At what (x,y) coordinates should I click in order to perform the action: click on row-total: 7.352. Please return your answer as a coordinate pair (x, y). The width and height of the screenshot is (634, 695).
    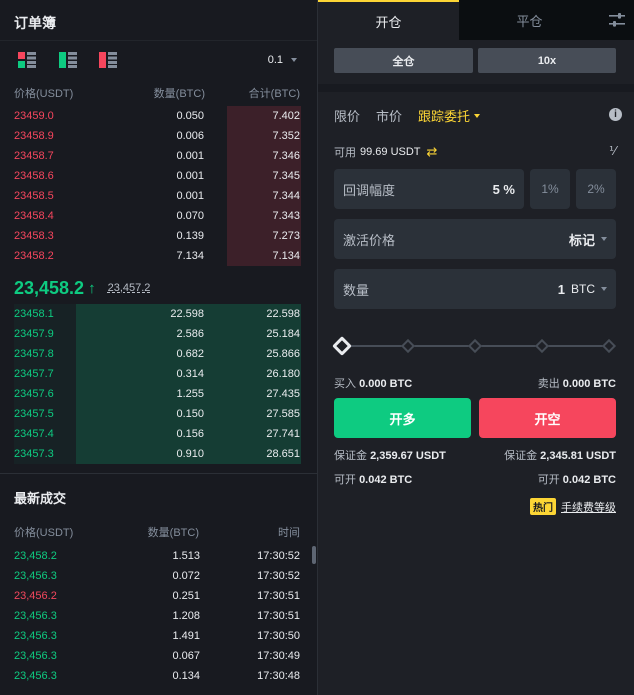
    Looking at the image, I should click on (286, 136).